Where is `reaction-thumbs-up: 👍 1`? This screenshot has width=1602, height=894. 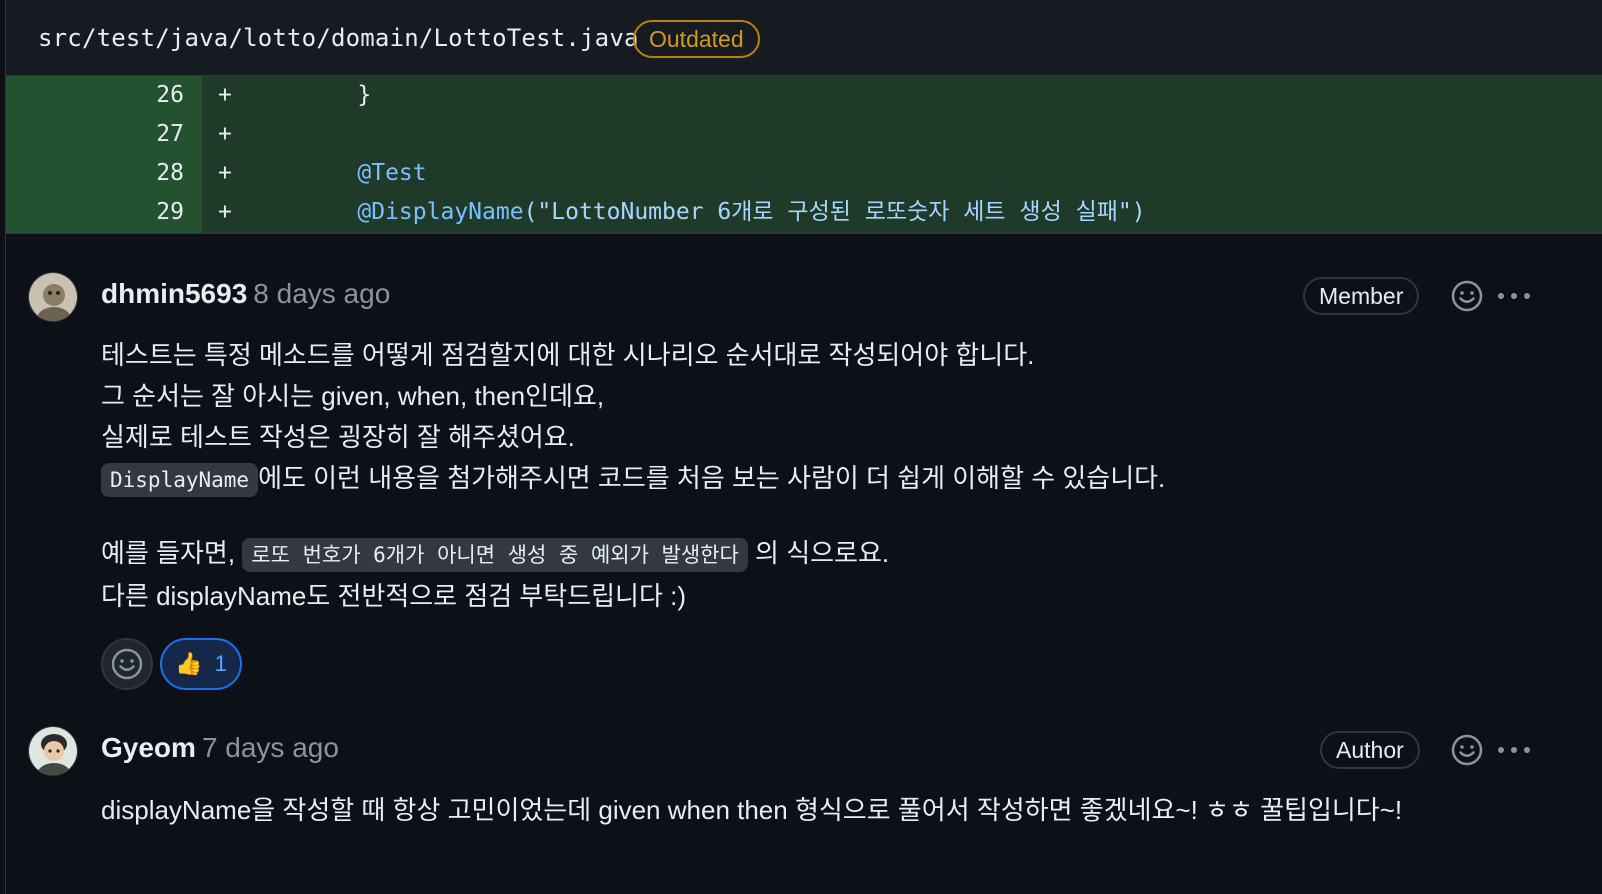
reaction-thumbs-up: 👍 1 is located at coordinates (201, 664).